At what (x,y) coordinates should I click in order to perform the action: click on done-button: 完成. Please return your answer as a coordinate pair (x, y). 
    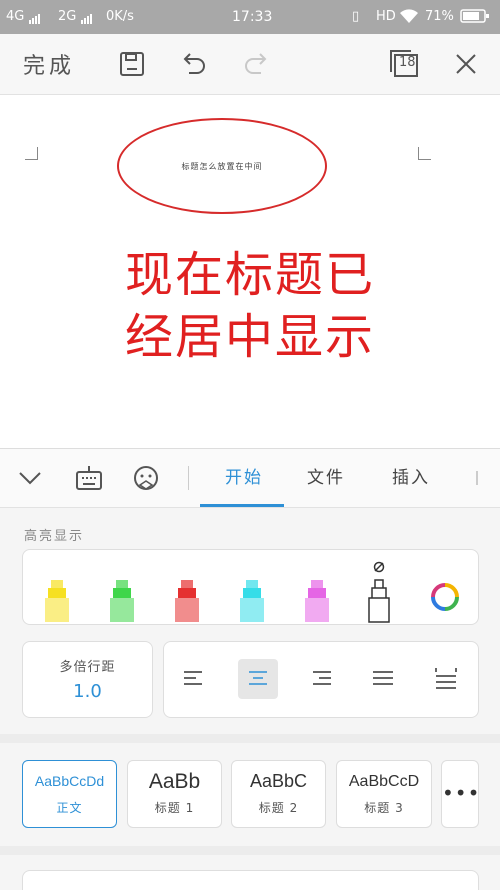
    Looking at the image, I should click on (49, 64).